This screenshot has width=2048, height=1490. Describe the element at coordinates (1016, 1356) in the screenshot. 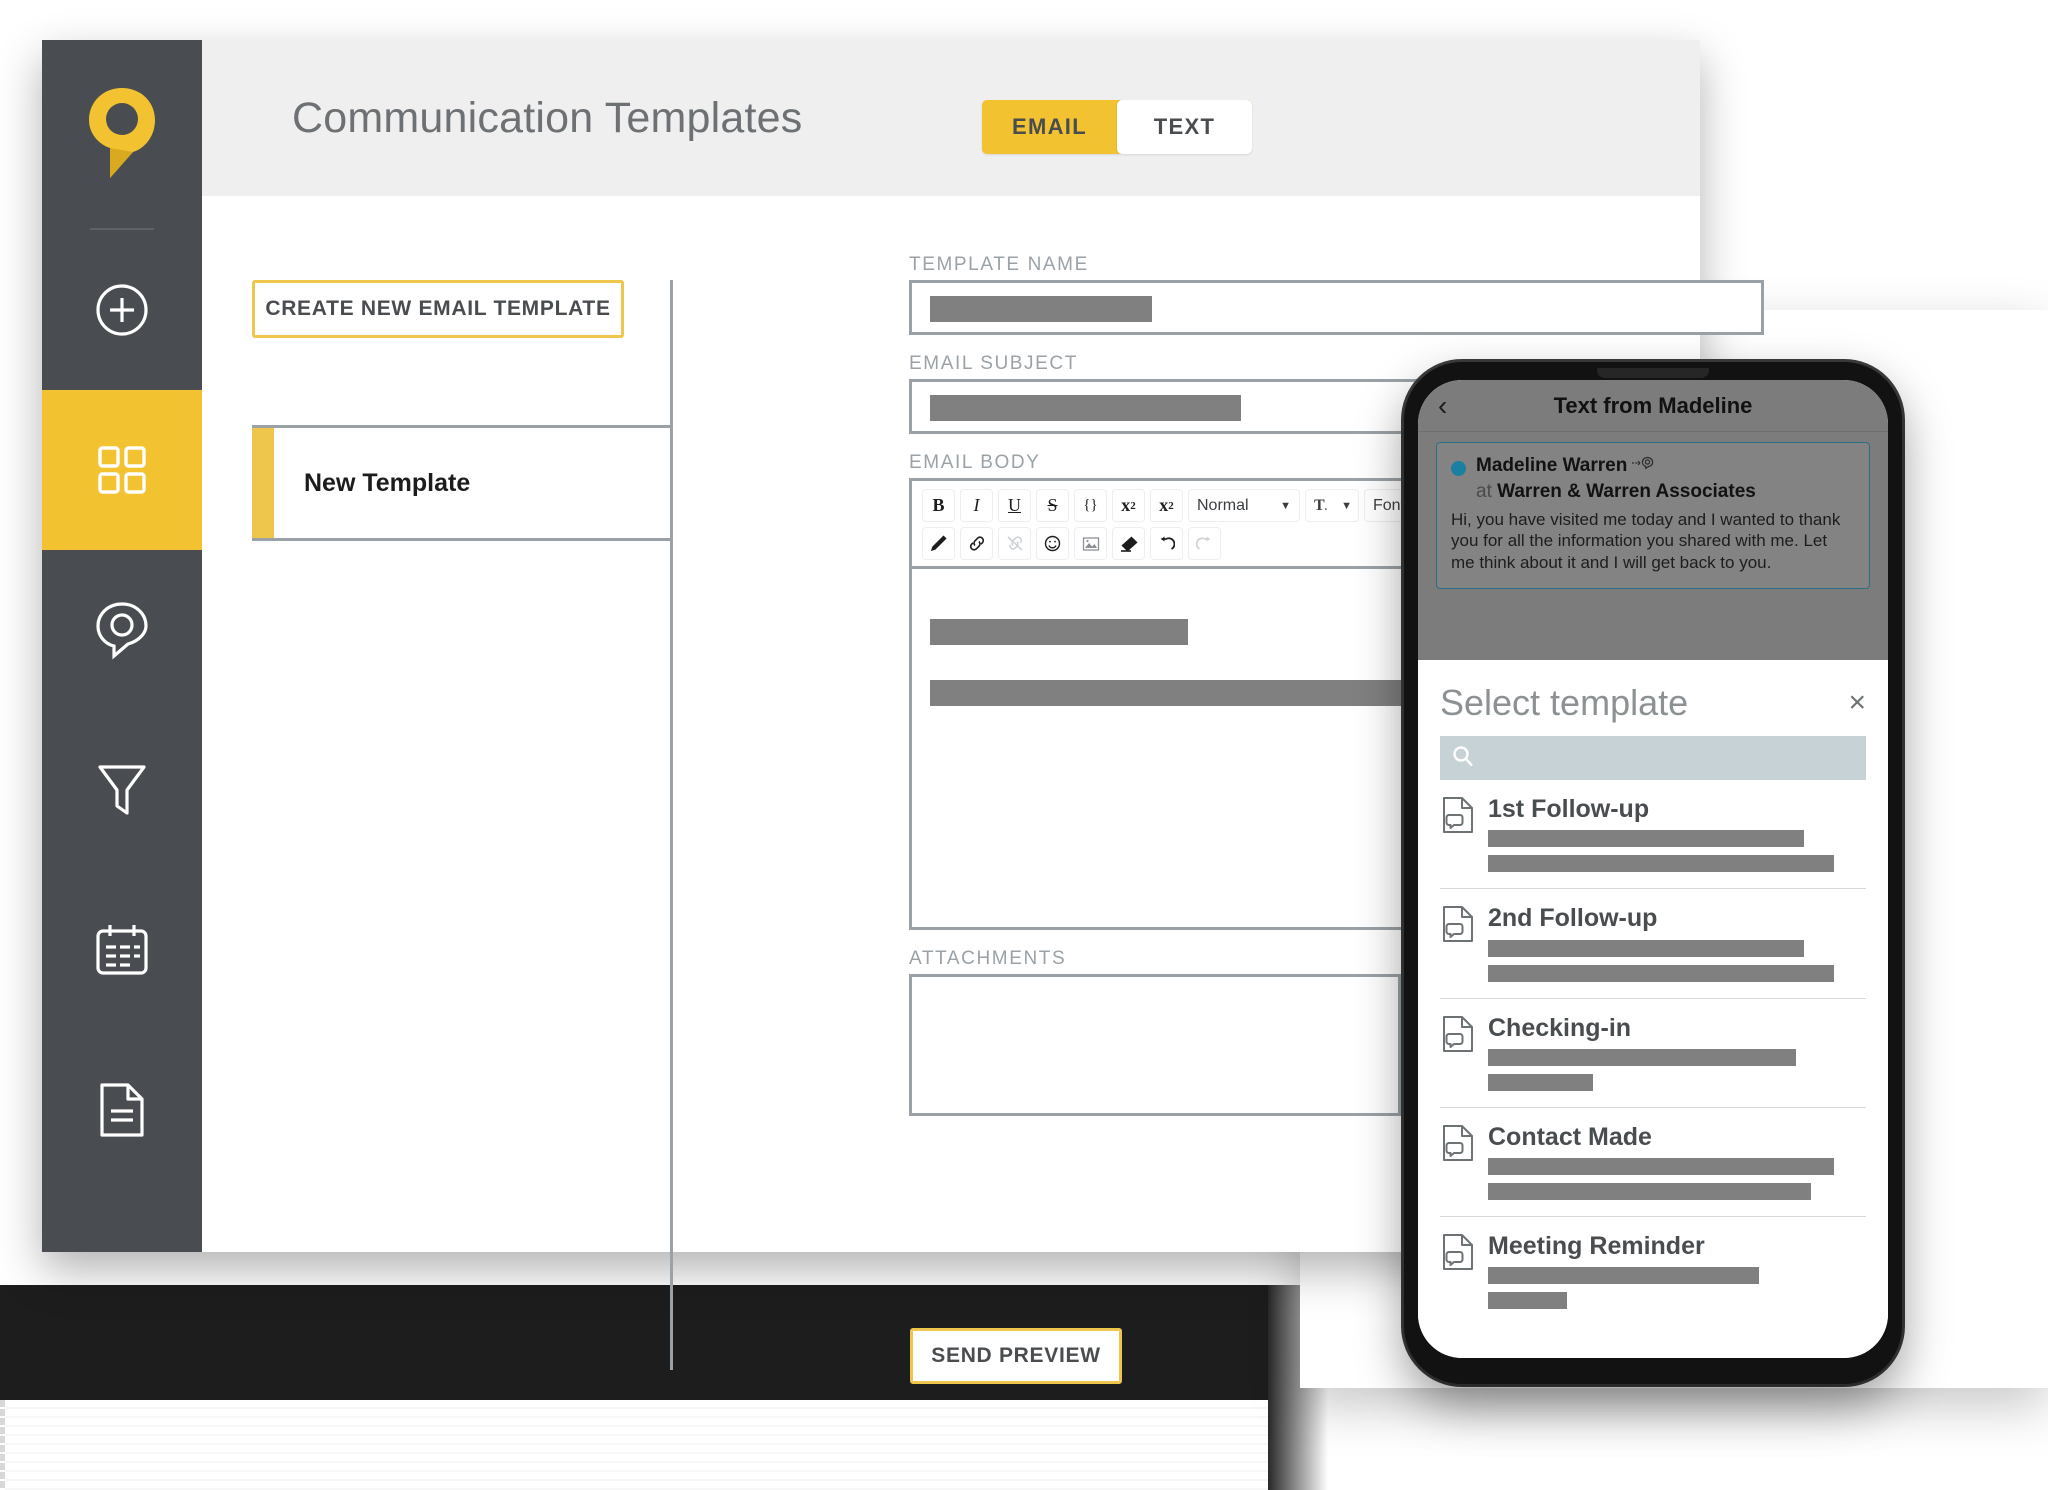

I see `send-preview-button: SEND PREVIEW` at that location.